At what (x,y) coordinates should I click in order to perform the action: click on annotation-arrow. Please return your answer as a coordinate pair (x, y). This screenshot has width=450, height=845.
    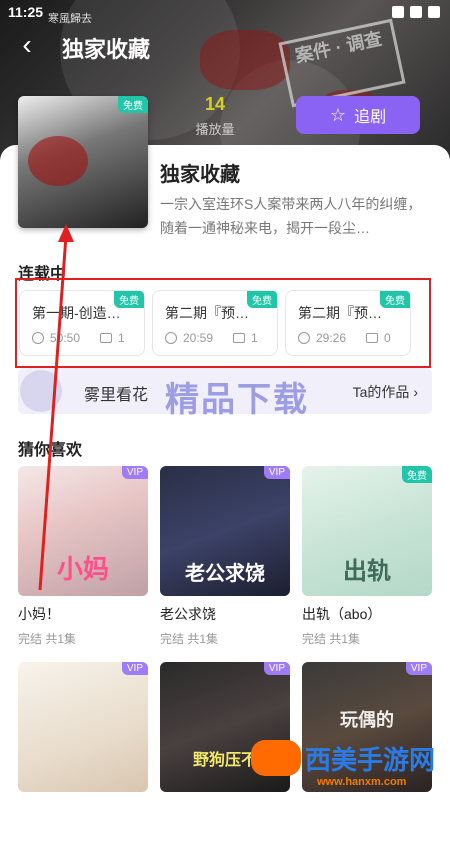
    Looking at the image, I should click on (56, 407).